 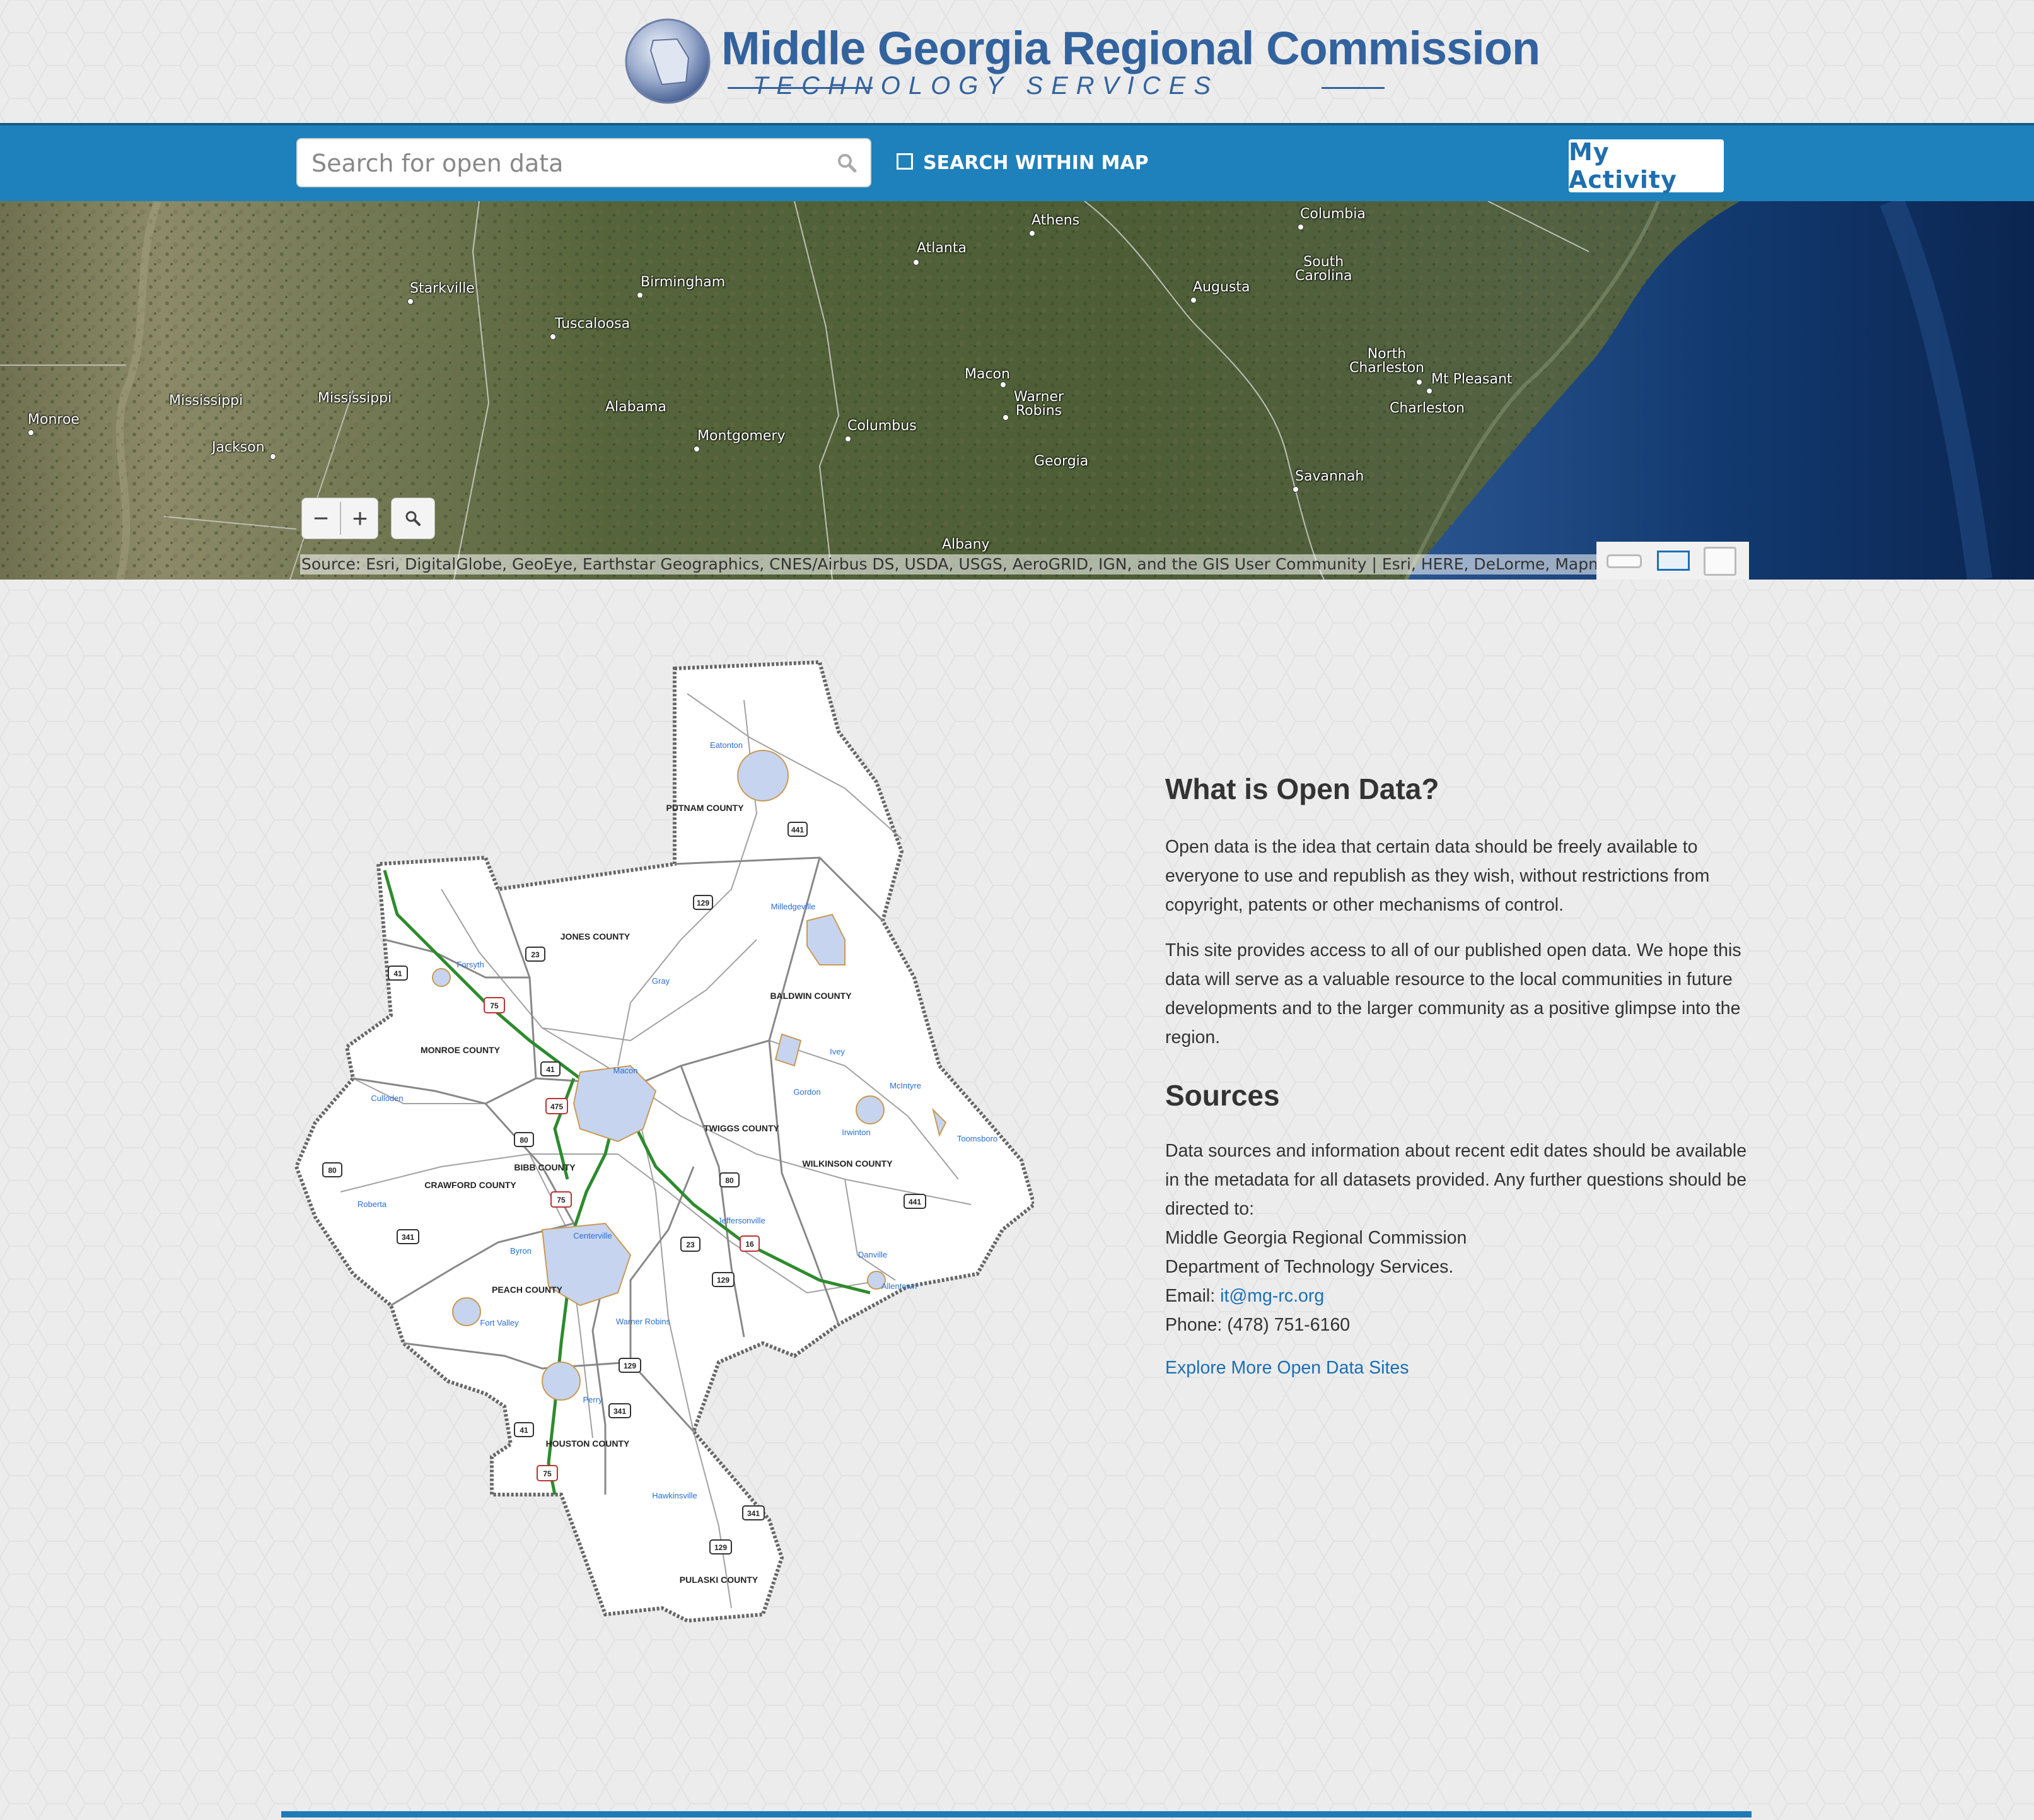 What do you see at coordinates (563, 163) in the screenshot?
I see `search-input` at bounding box center [563, 163].